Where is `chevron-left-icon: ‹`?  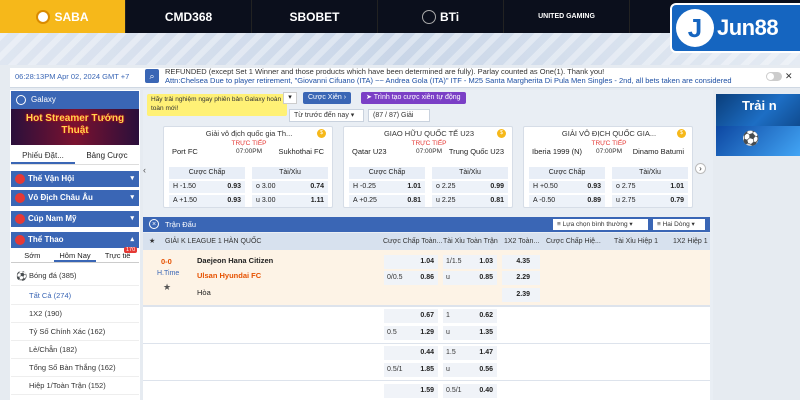
chevron-left-icon: ‹ is located at coordinates (147, 170).